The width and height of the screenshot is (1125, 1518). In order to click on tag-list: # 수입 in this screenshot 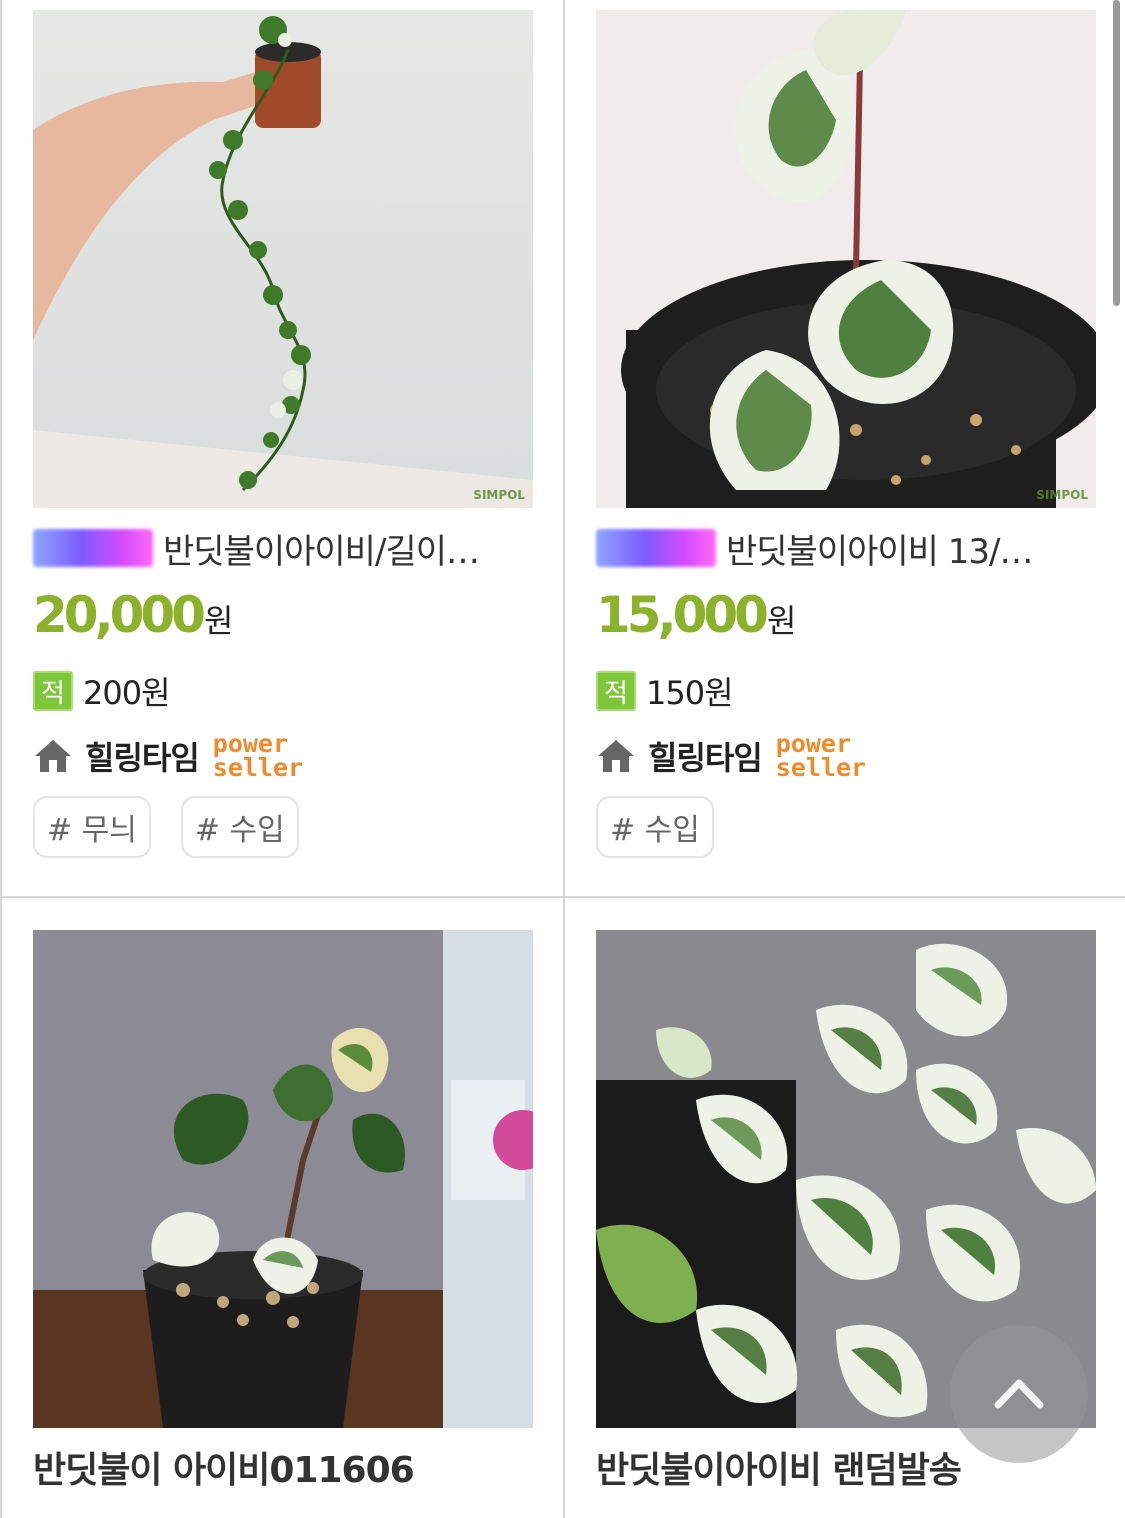, I will do `click(655, 827)`.